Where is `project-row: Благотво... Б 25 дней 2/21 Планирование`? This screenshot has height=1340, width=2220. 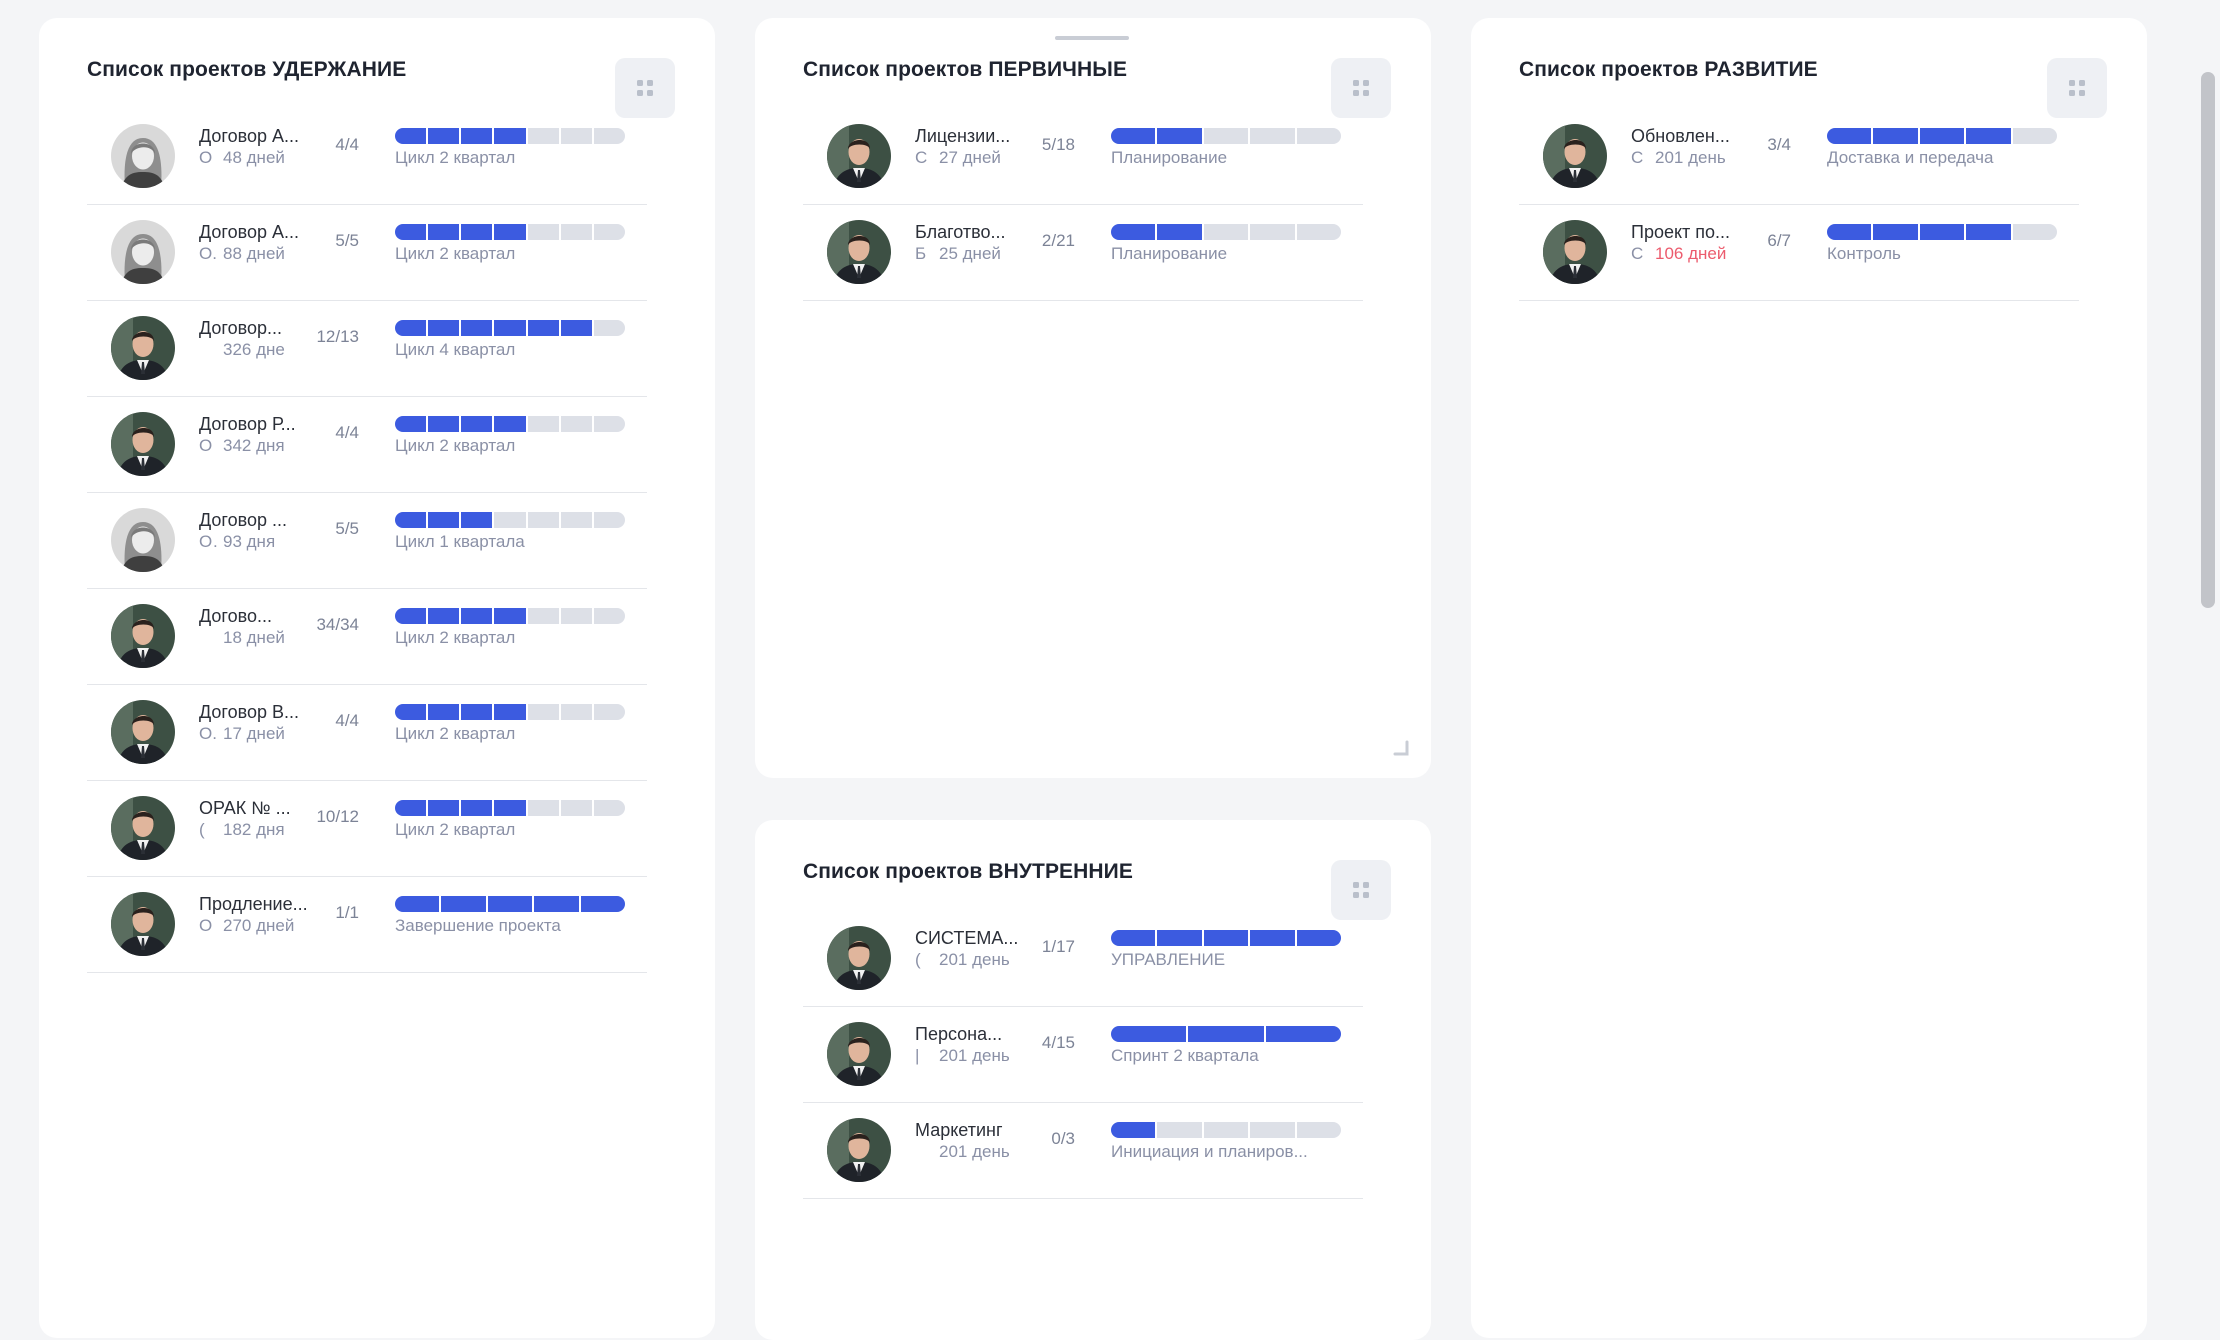
project-row: Благотво... Б 25 дней 2/21 Планирование is located at coordinates (1083, 253).